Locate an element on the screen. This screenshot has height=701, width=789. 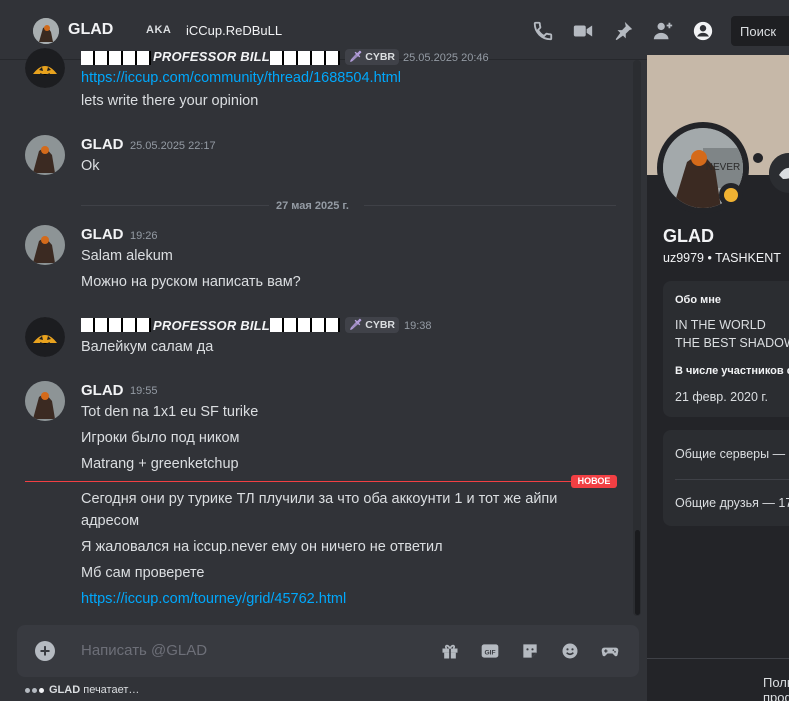
mutuals-card: Общие серверы — 1 Общие друзья — 17 is located at coordinates (726, 478).